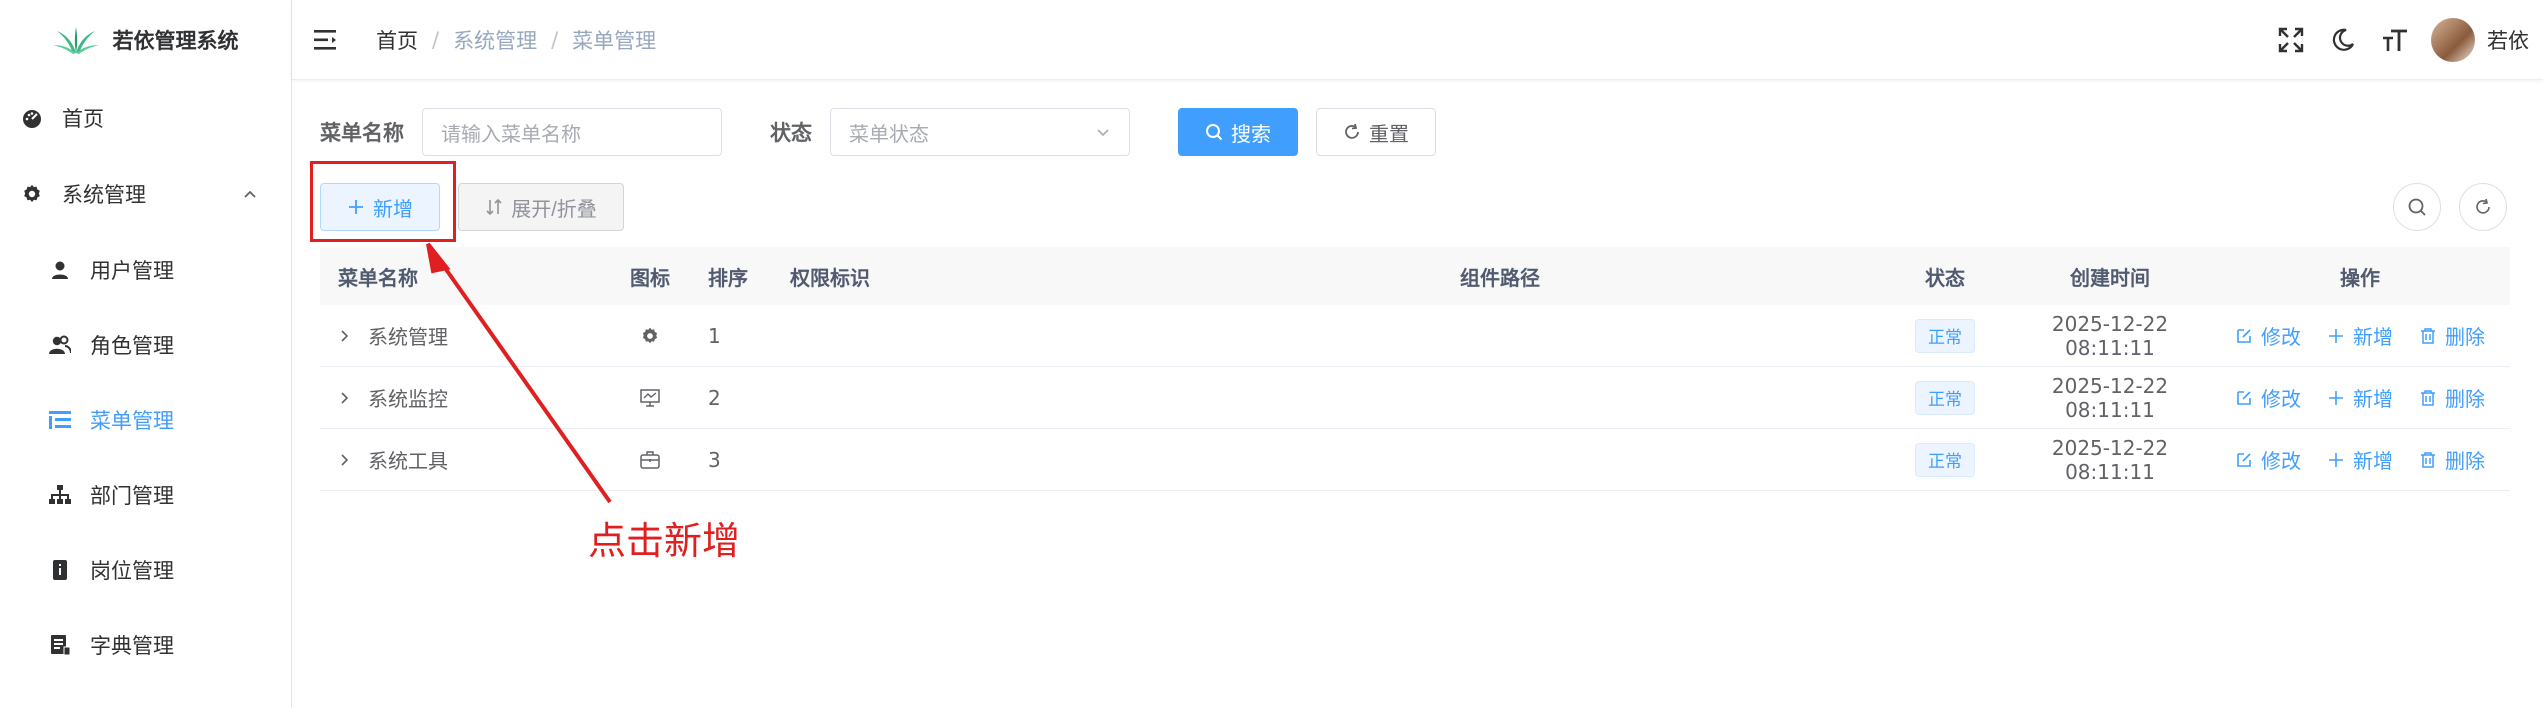 This screenshot has height=708, width=2543. What do you see at coordinates (728, 277) in the screenshot?
I see `header-order: 排序` at bounding box center [728, 277].